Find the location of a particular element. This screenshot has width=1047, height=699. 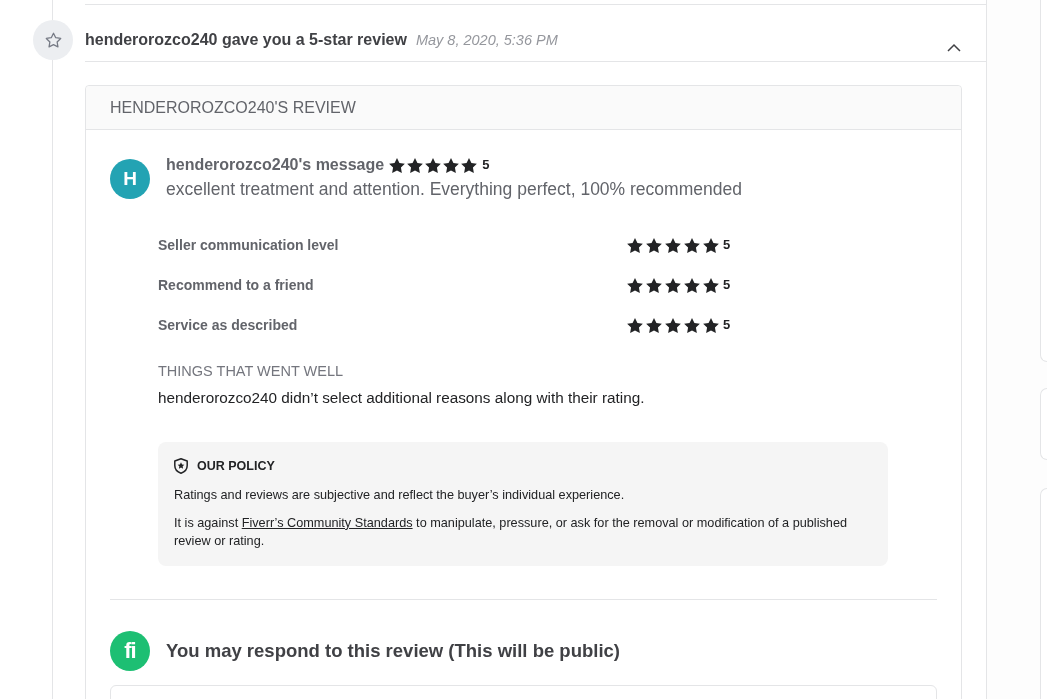

section-title: THINGS THAT WENT WELL is located at coordinates (251, 371).